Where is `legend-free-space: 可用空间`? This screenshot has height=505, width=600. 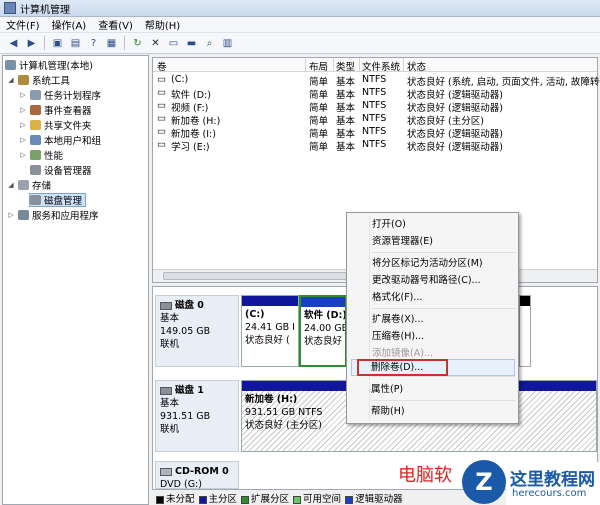 legend-free-space: 可用空间 is located at coordinates (317, 498).